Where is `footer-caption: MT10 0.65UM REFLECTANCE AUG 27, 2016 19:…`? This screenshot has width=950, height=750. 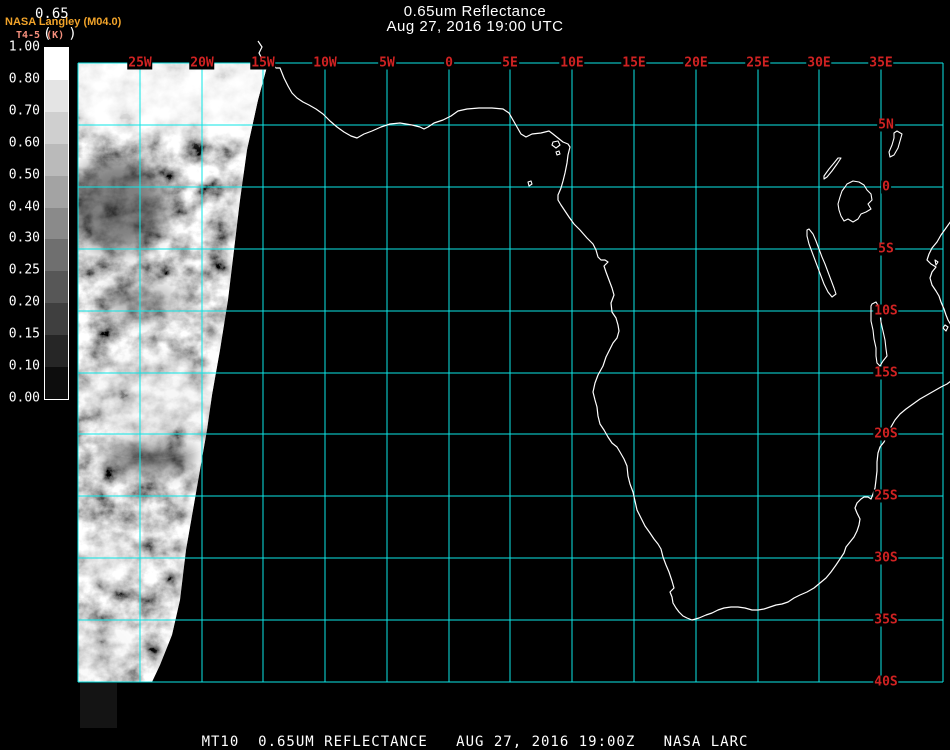 footer-caption: MT10 0.65UM REFLECTANCE AUG 27, 2016 19:… is located at coordinates (475, 742).